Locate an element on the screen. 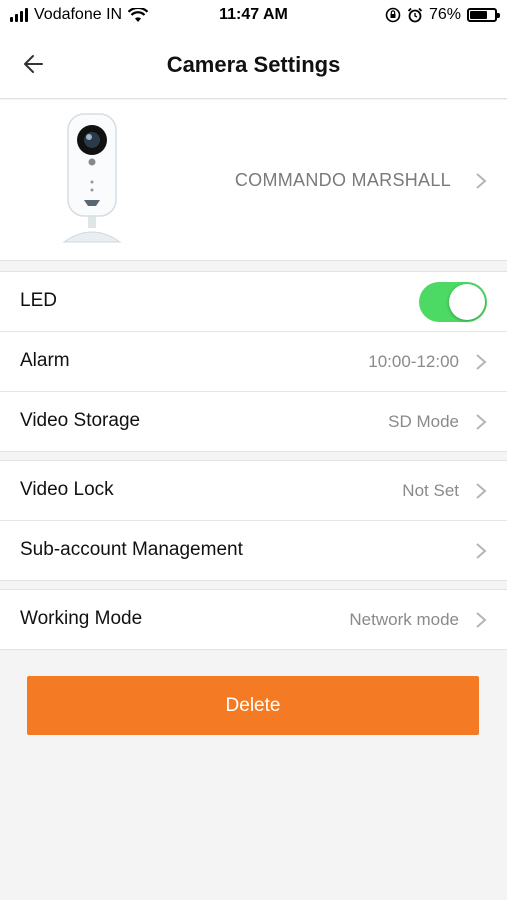 The image size is (507, 900). alarm-row: Alarm 10:00-12:00 is located at coordinates (253, 362).